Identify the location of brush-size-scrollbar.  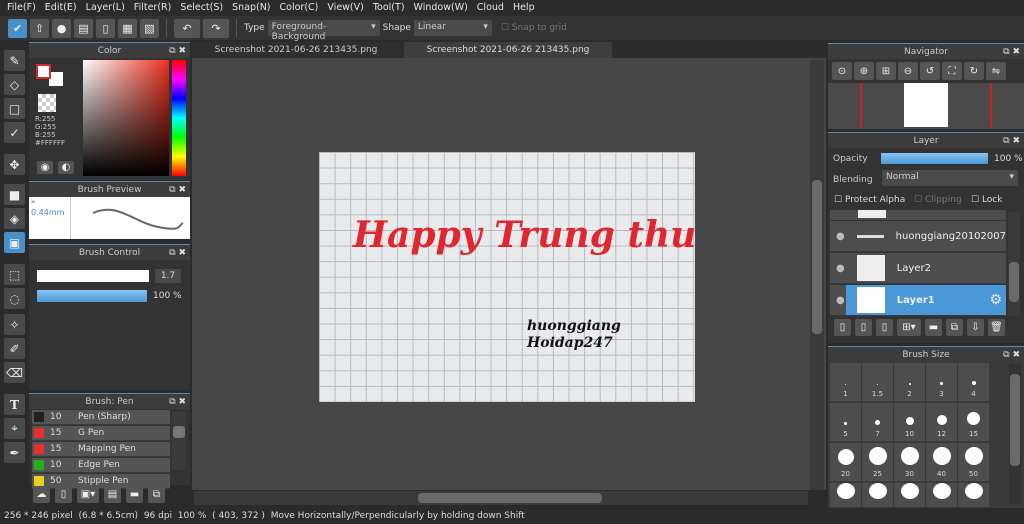
(1015, 434).